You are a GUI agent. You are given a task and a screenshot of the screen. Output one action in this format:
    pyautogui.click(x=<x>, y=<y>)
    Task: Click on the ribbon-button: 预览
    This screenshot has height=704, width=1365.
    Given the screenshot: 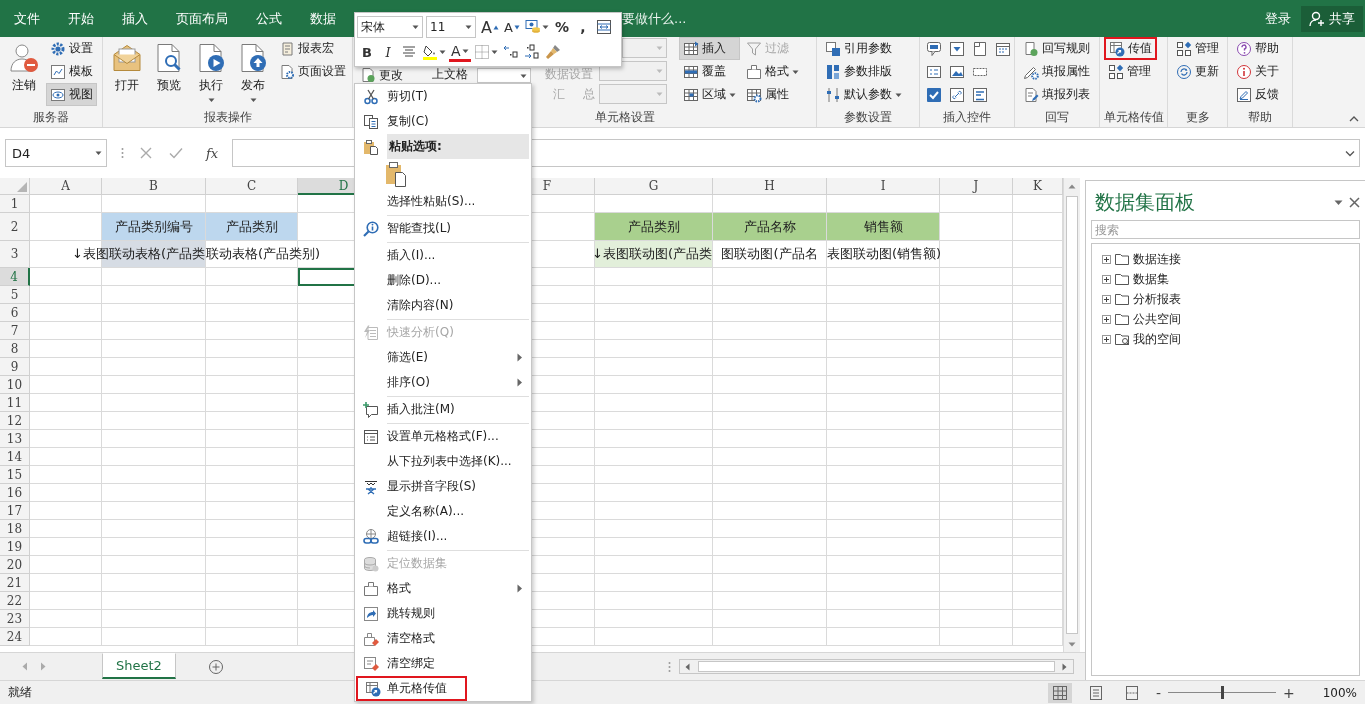 What is the action you would take?
    pyautogui.click(x=169, y=66)
    